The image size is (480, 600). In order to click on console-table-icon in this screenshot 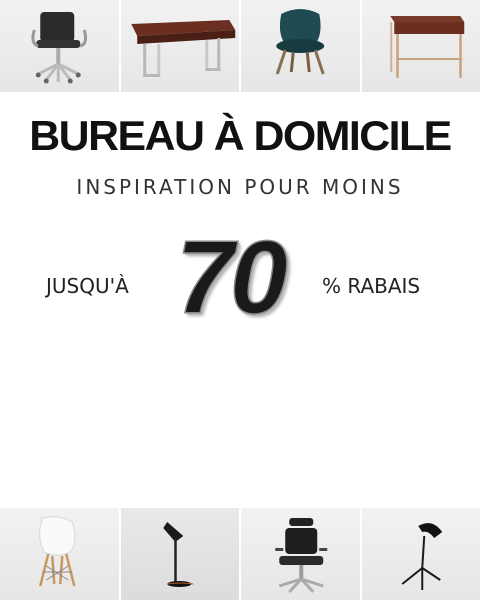, I will do `click(426, 47)`.